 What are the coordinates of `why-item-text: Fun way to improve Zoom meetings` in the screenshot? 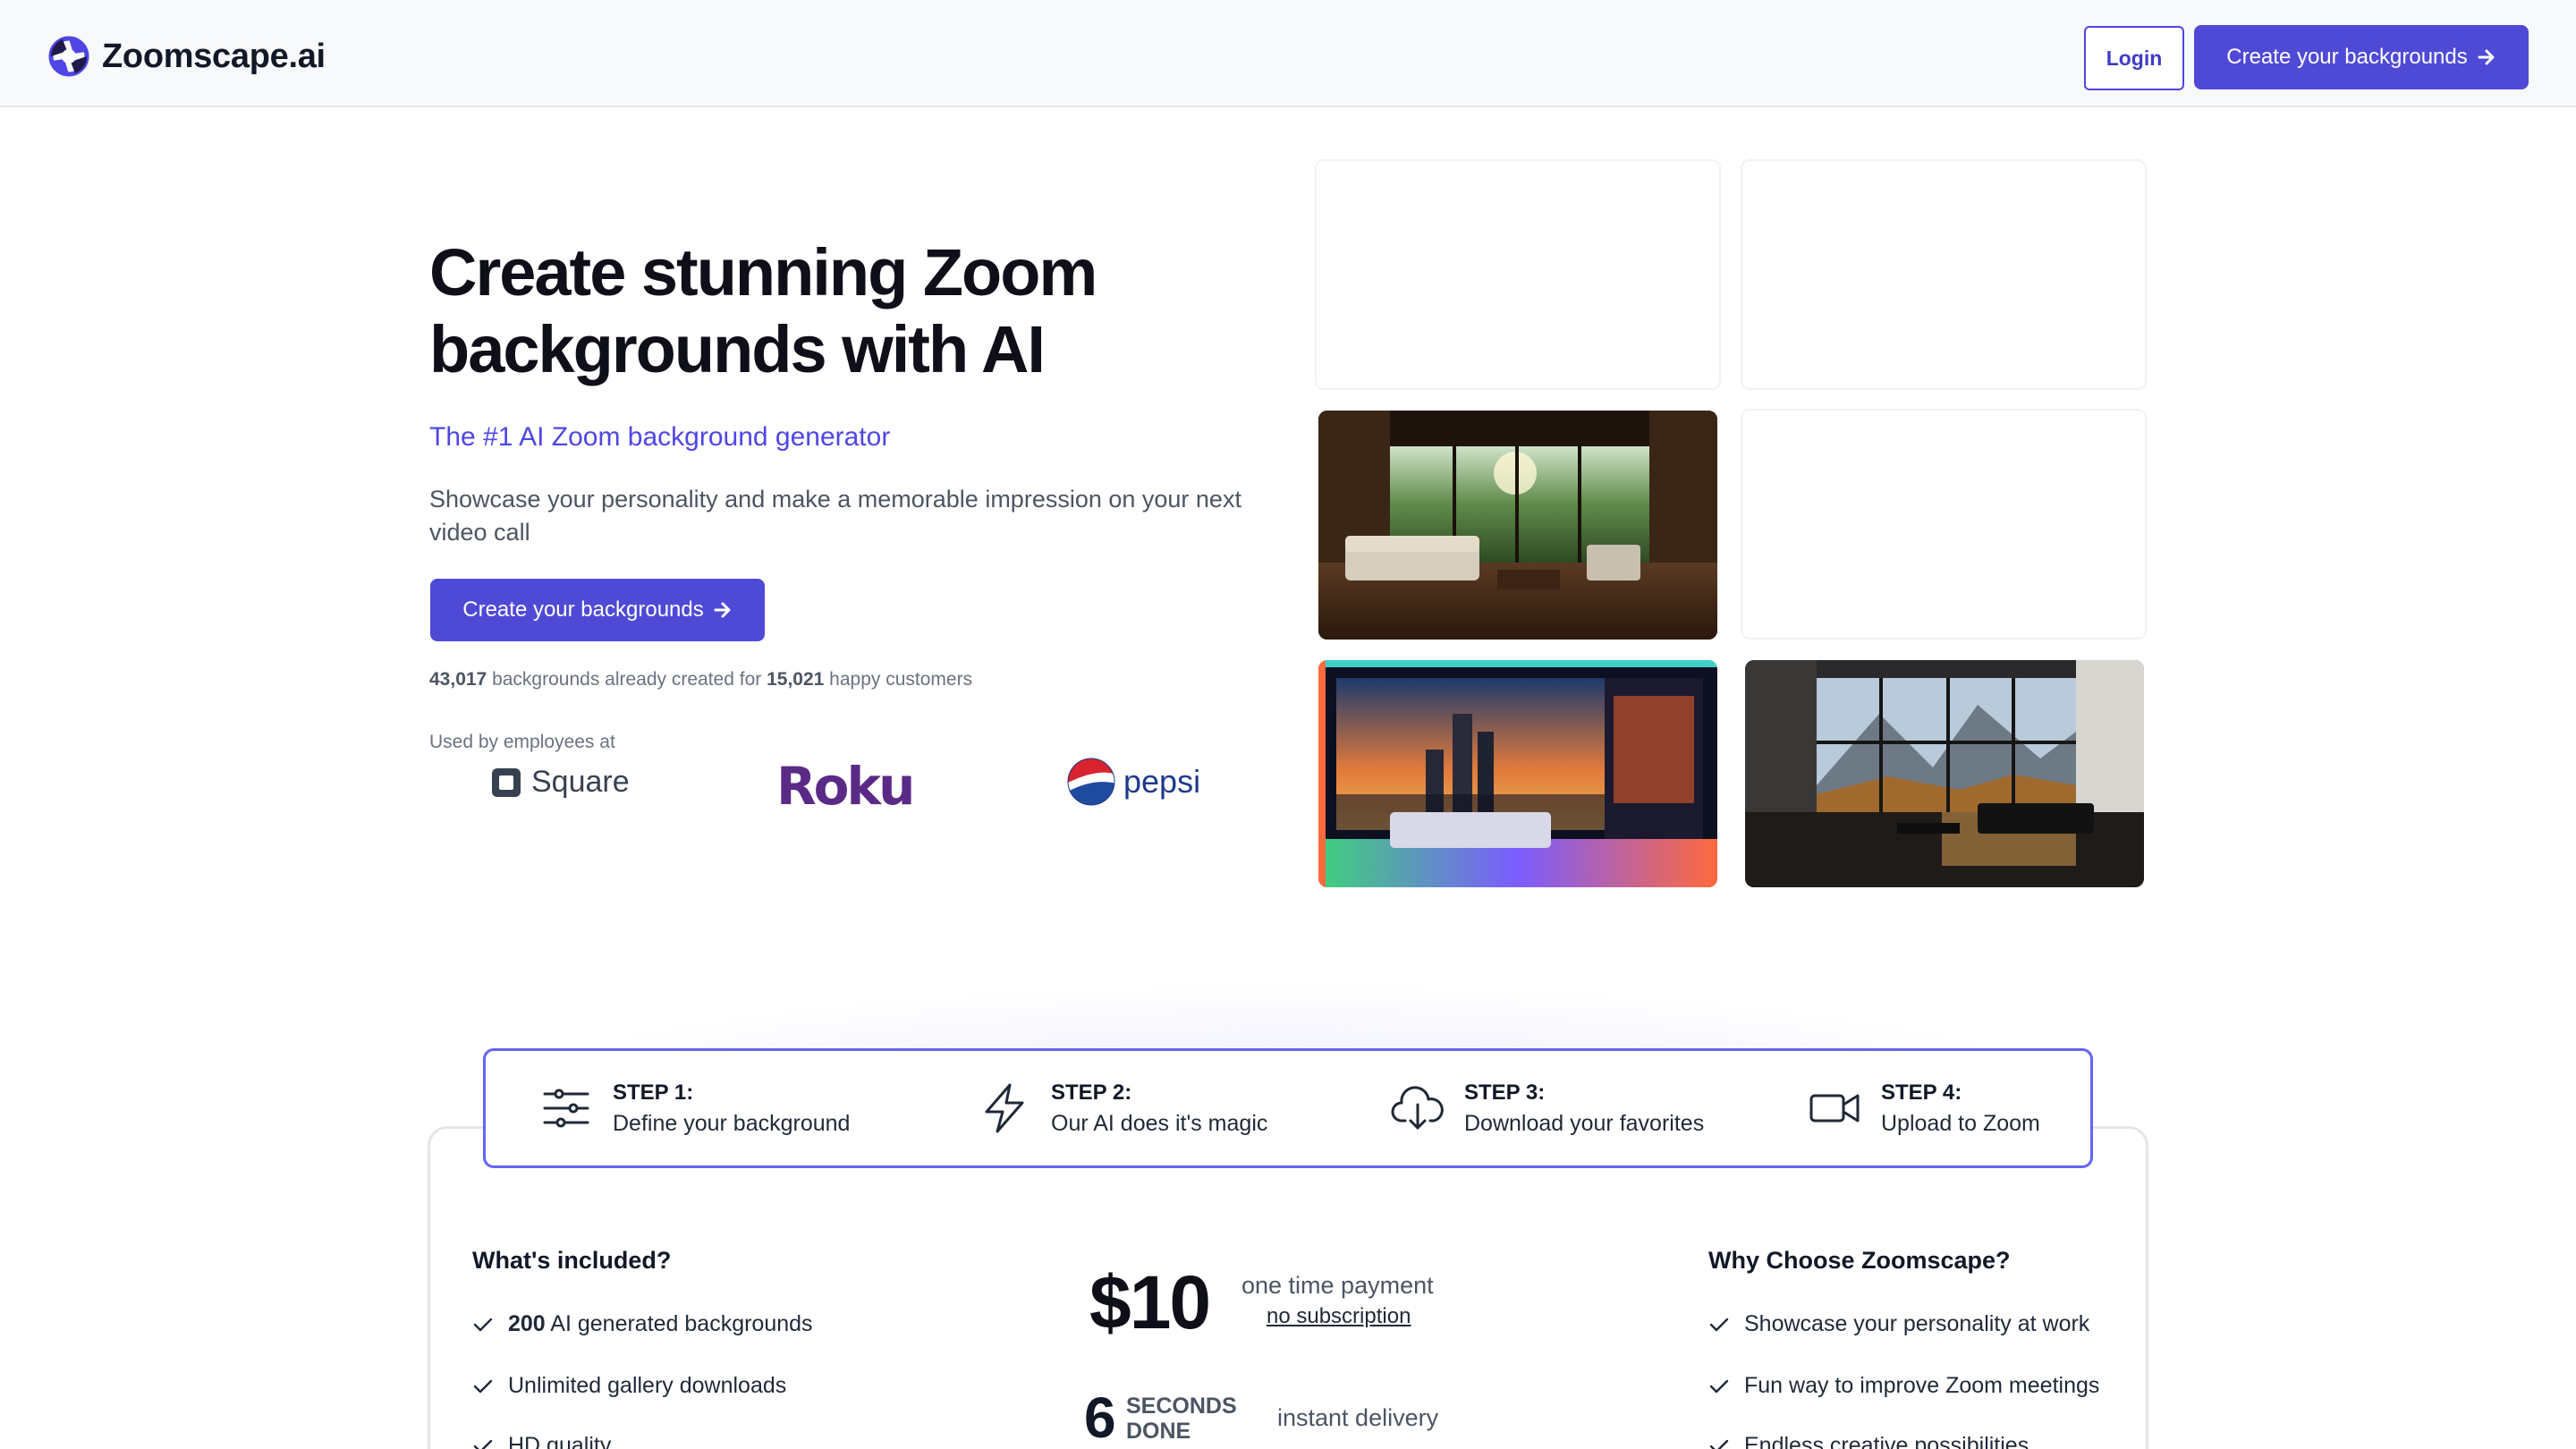 It's located at (1922, 1385).